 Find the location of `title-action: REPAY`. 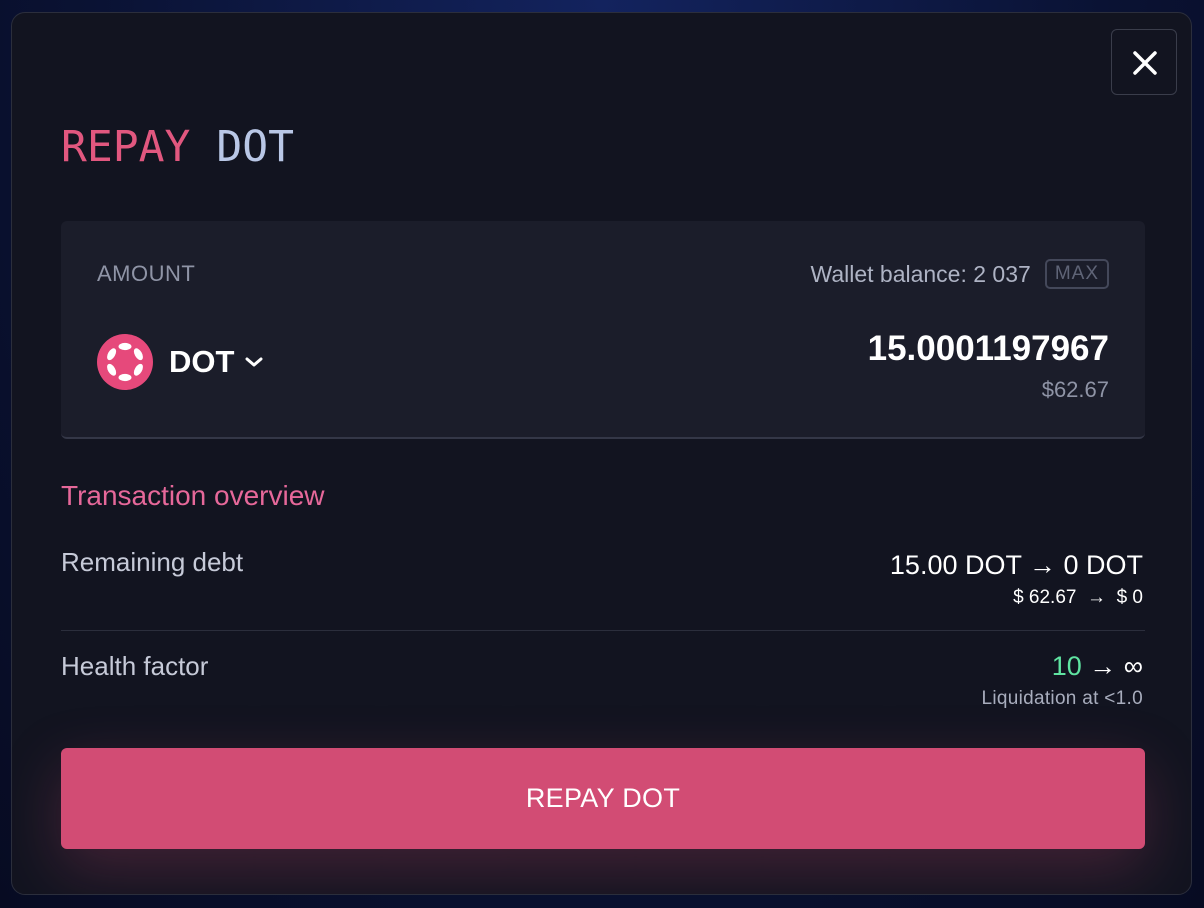

title-action: REPAY is located at coordinates (126, 147).